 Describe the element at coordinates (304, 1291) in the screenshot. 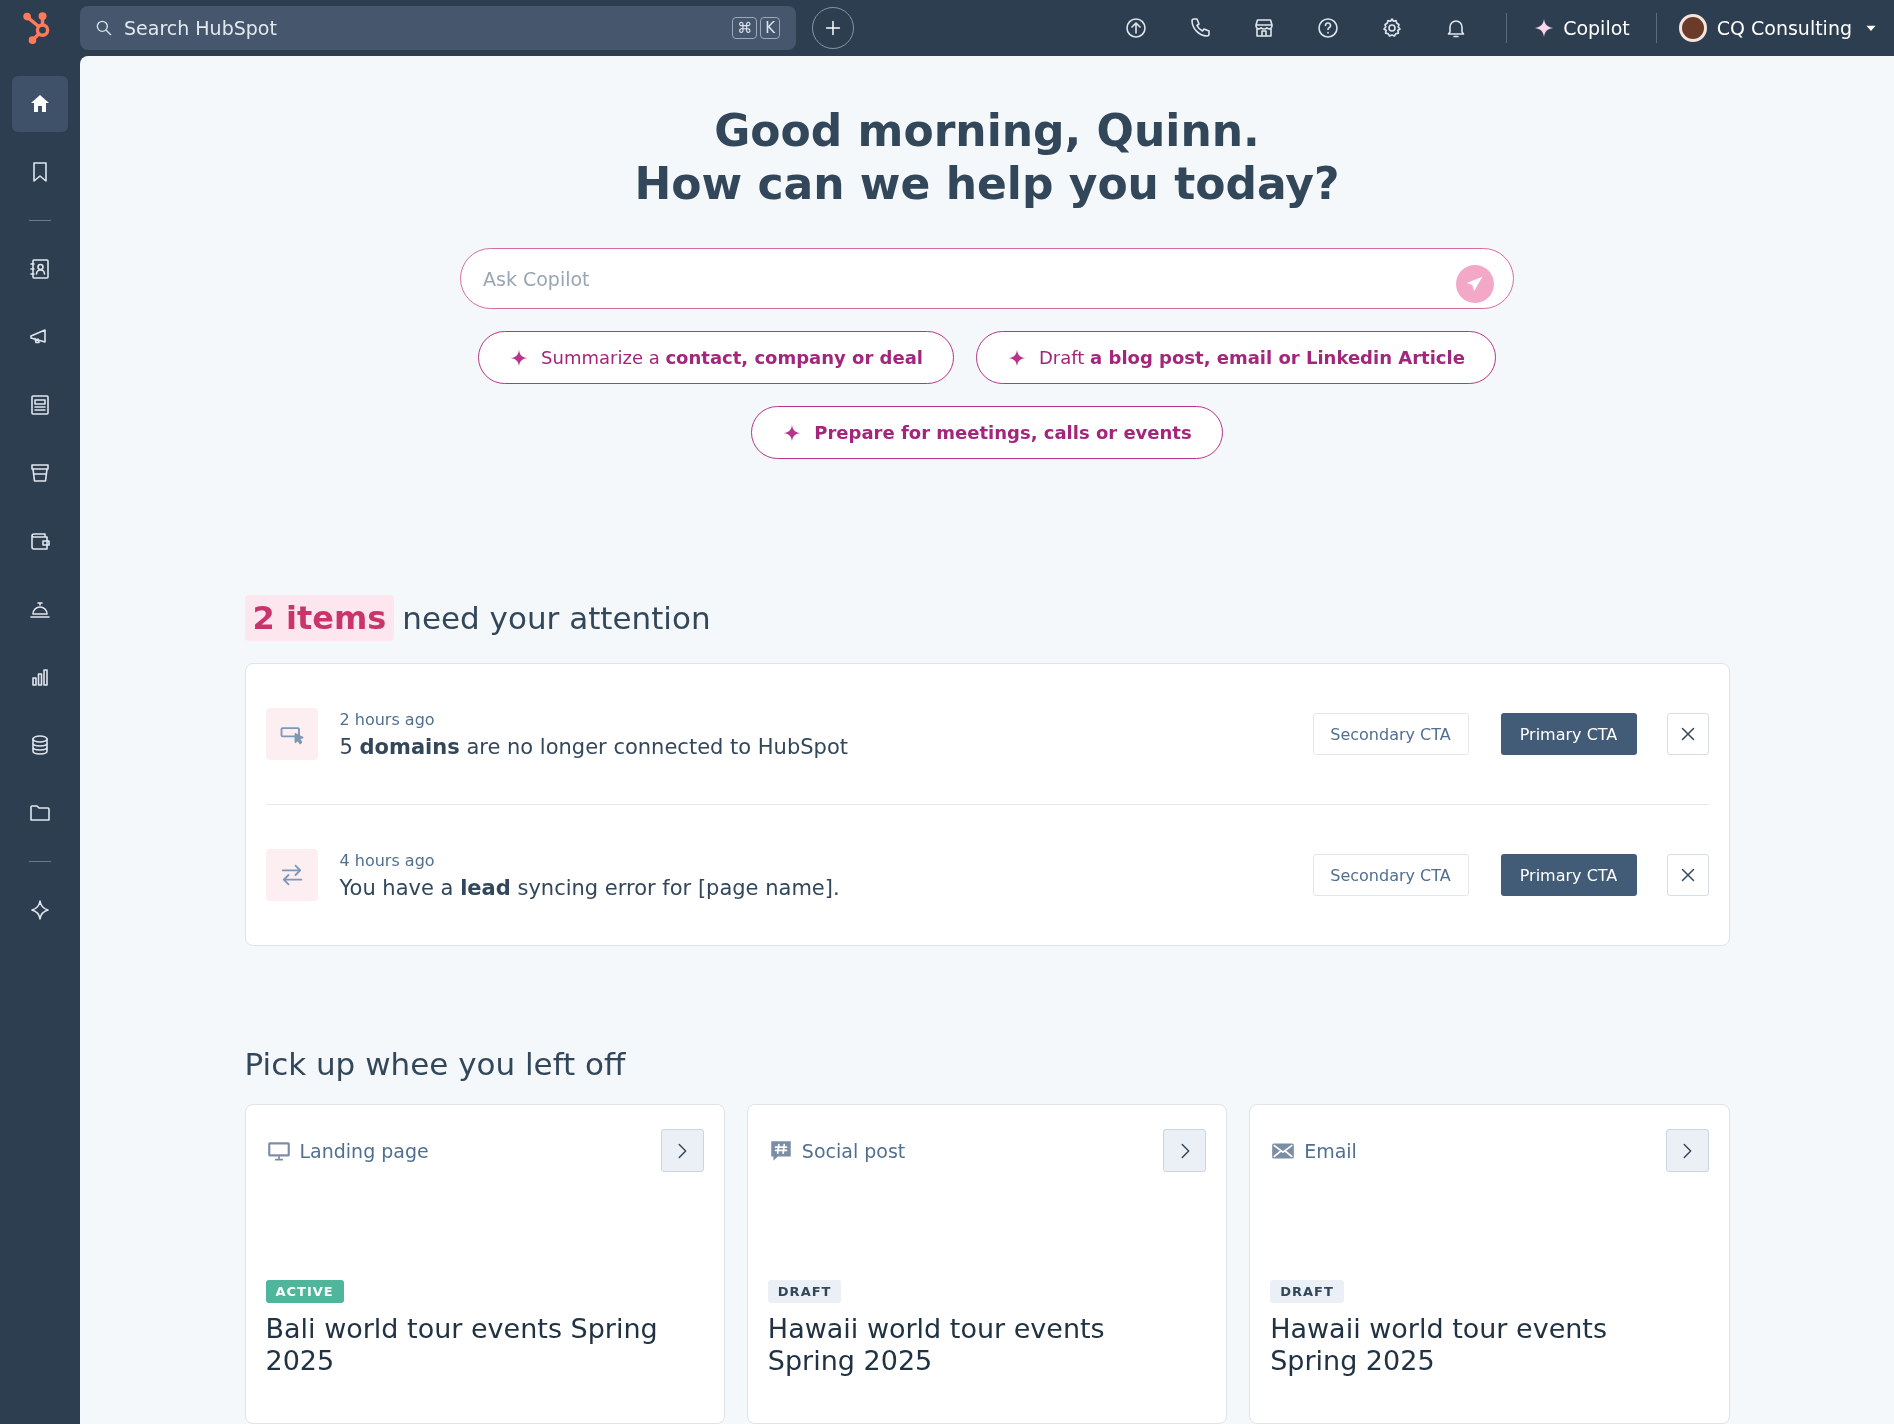

I see `status-tag: ACTIVE` at that location.